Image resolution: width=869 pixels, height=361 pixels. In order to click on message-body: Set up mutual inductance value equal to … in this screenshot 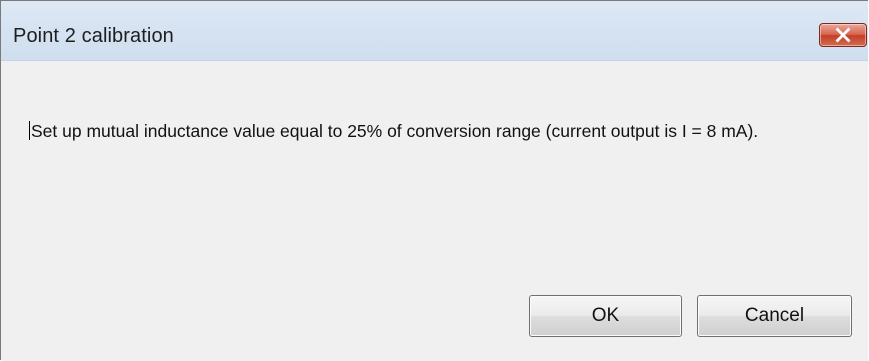, I will do `click(395, 131)`.